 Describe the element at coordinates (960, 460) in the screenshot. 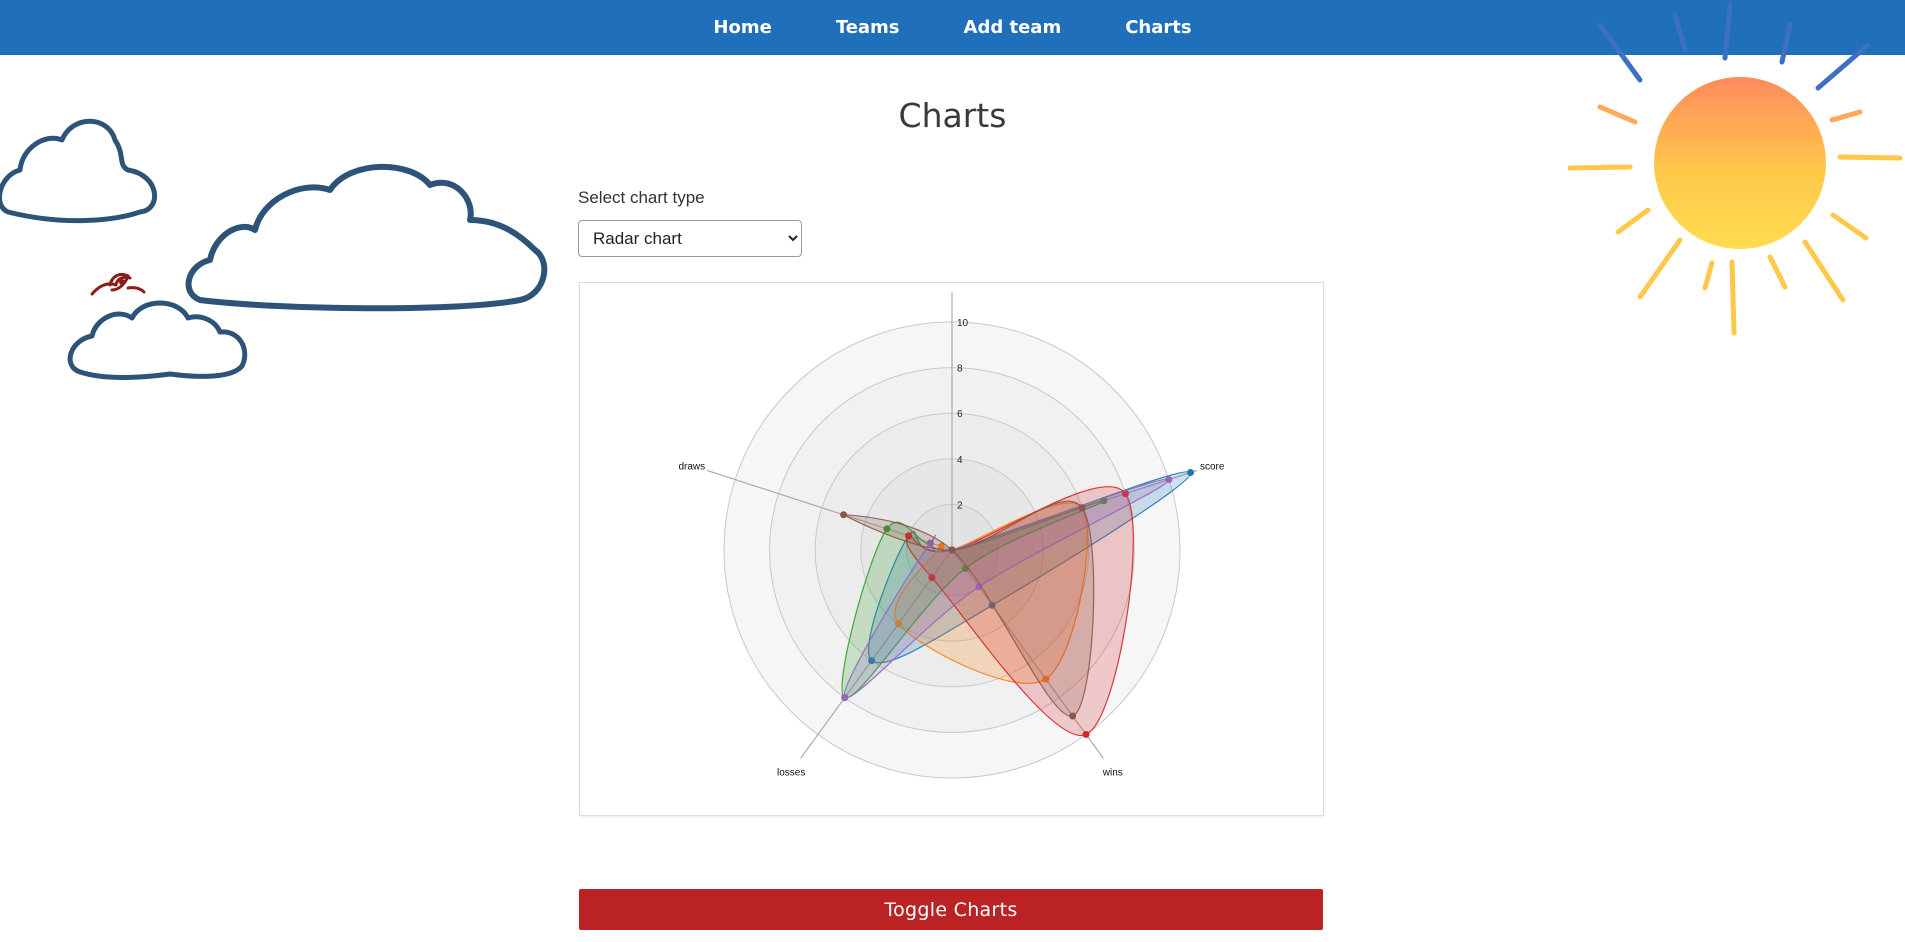

I see `radar-tick-label: 4` at that location.